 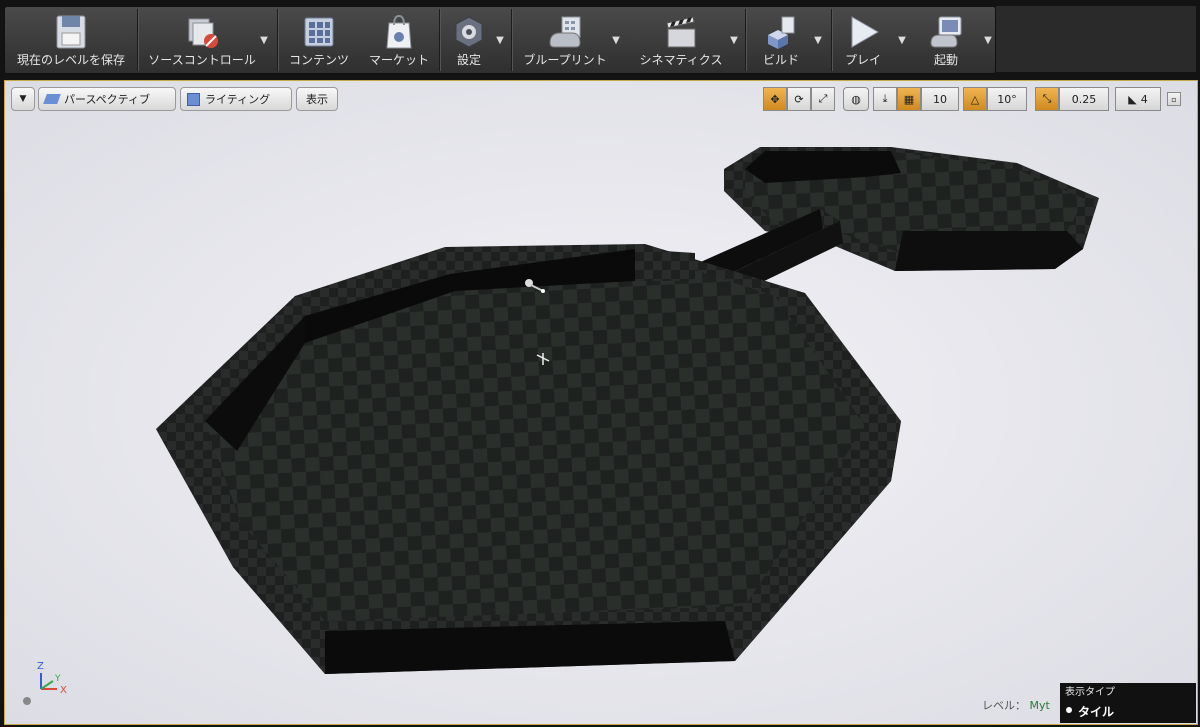 I want to click on scale-snap-value: 0.25, so click(x=1084, y=99).